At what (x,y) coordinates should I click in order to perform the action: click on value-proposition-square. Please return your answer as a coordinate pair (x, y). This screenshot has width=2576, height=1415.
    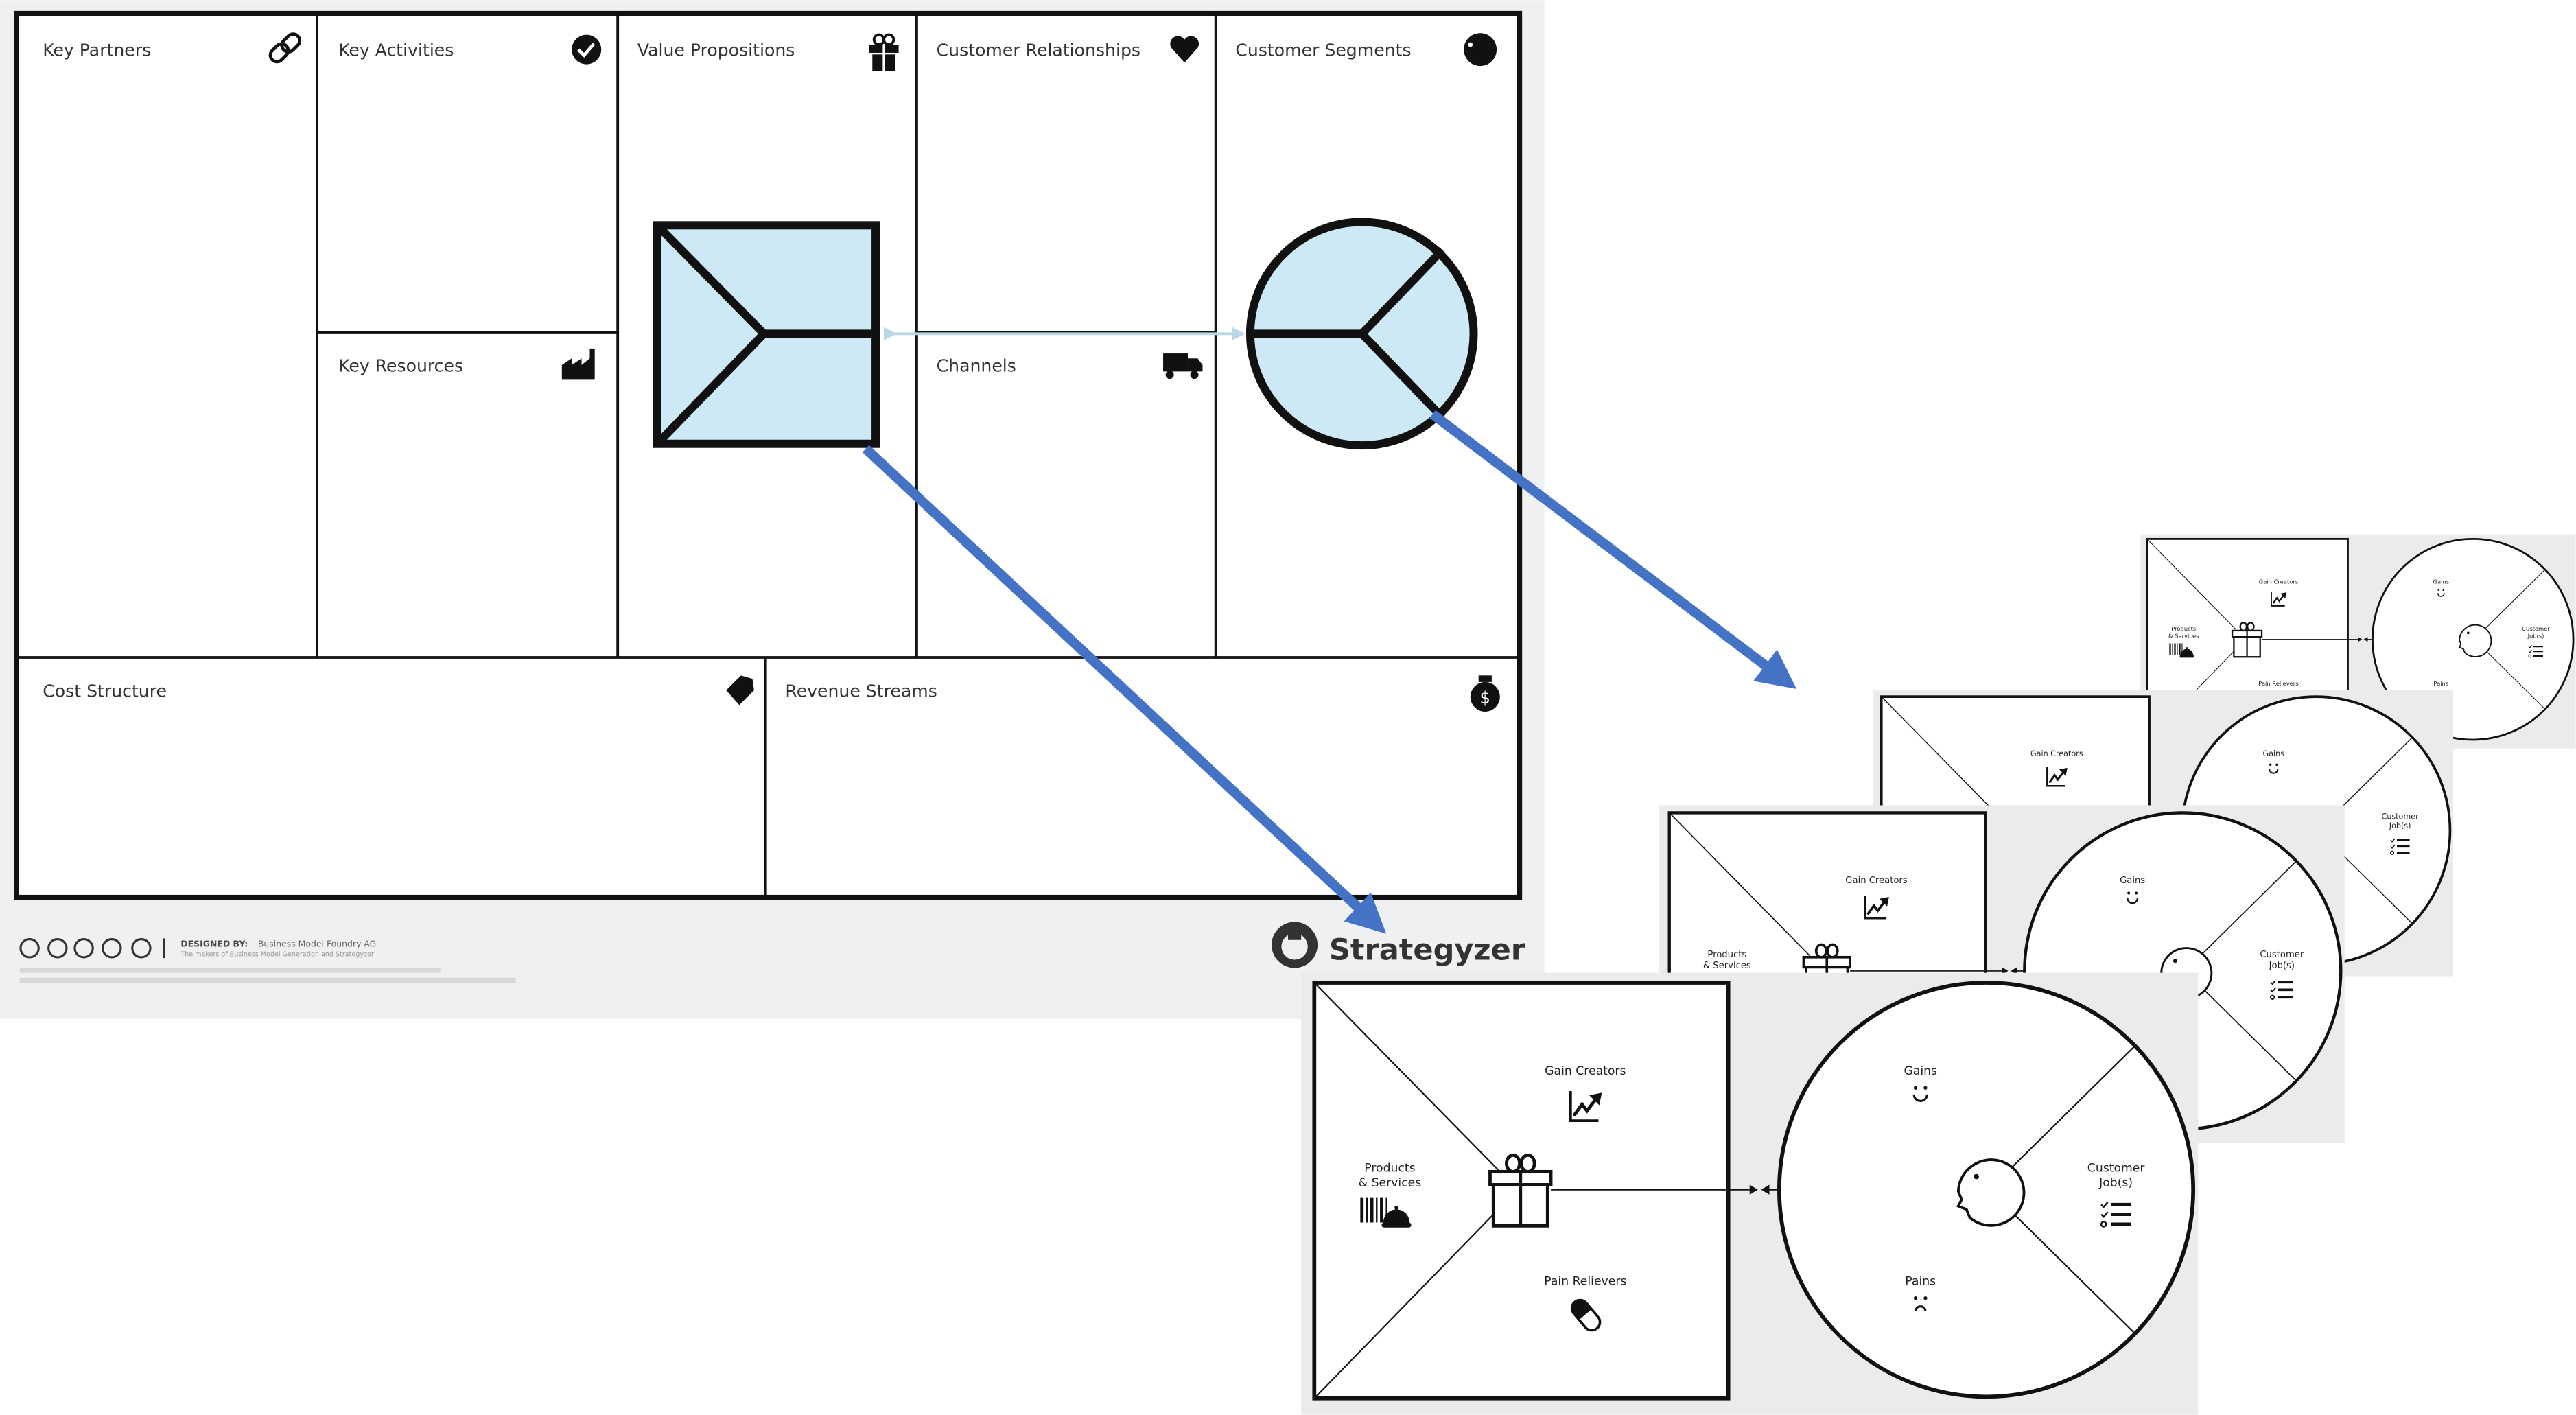
    Looking at the image, I should click on (766, 335).